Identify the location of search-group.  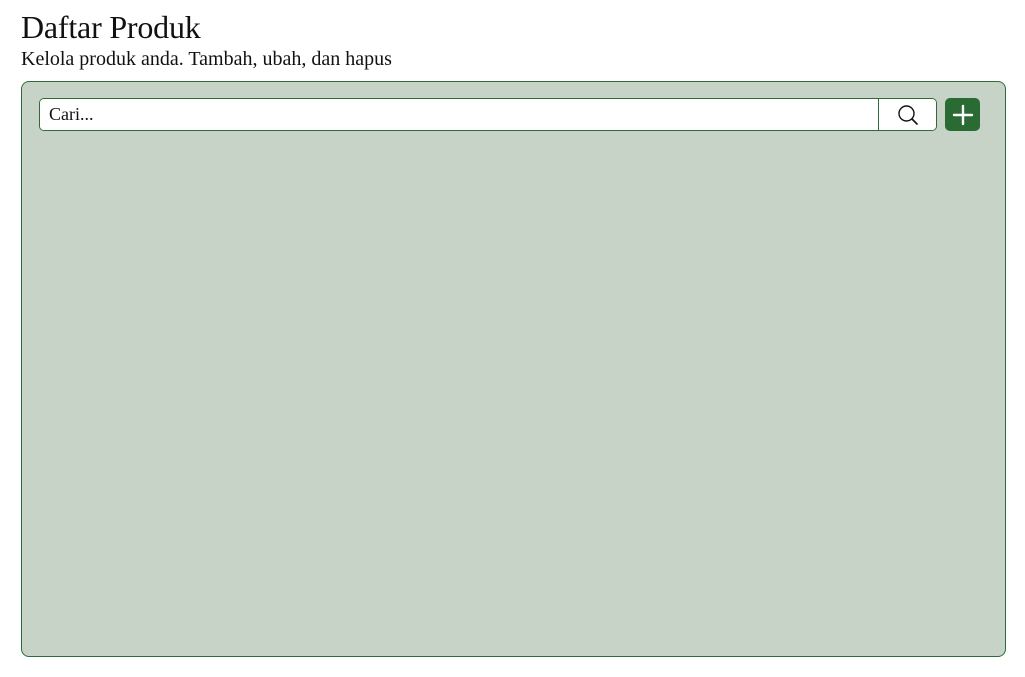
(488, 114).